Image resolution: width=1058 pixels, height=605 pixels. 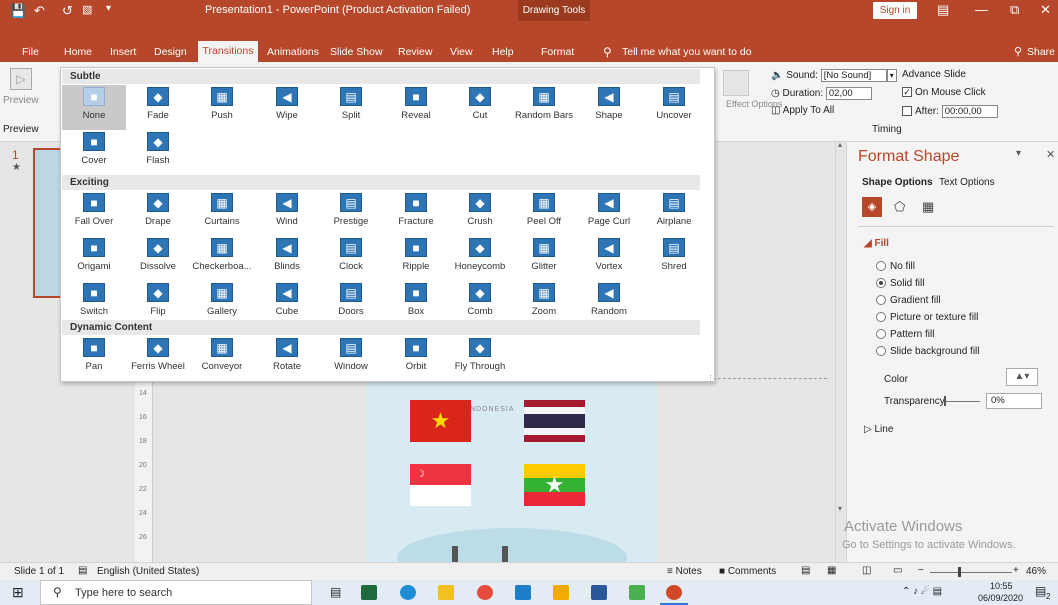 What do you see at coordinates (158, 358) in the screenshot?
I see `transition-ferris-wheel: ◆ Ferris Wheel` at bounding box center [158, 358].